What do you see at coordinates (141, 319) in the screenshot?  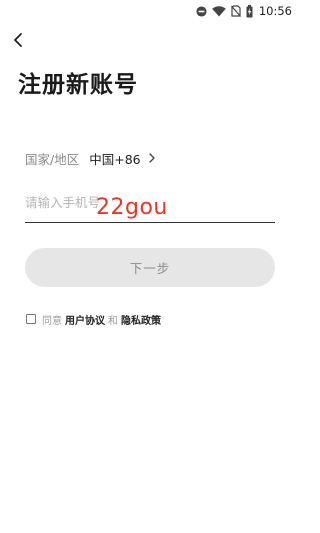 I see `privacy-policy-link: 隐私政策` at bounding box center [141, 319].